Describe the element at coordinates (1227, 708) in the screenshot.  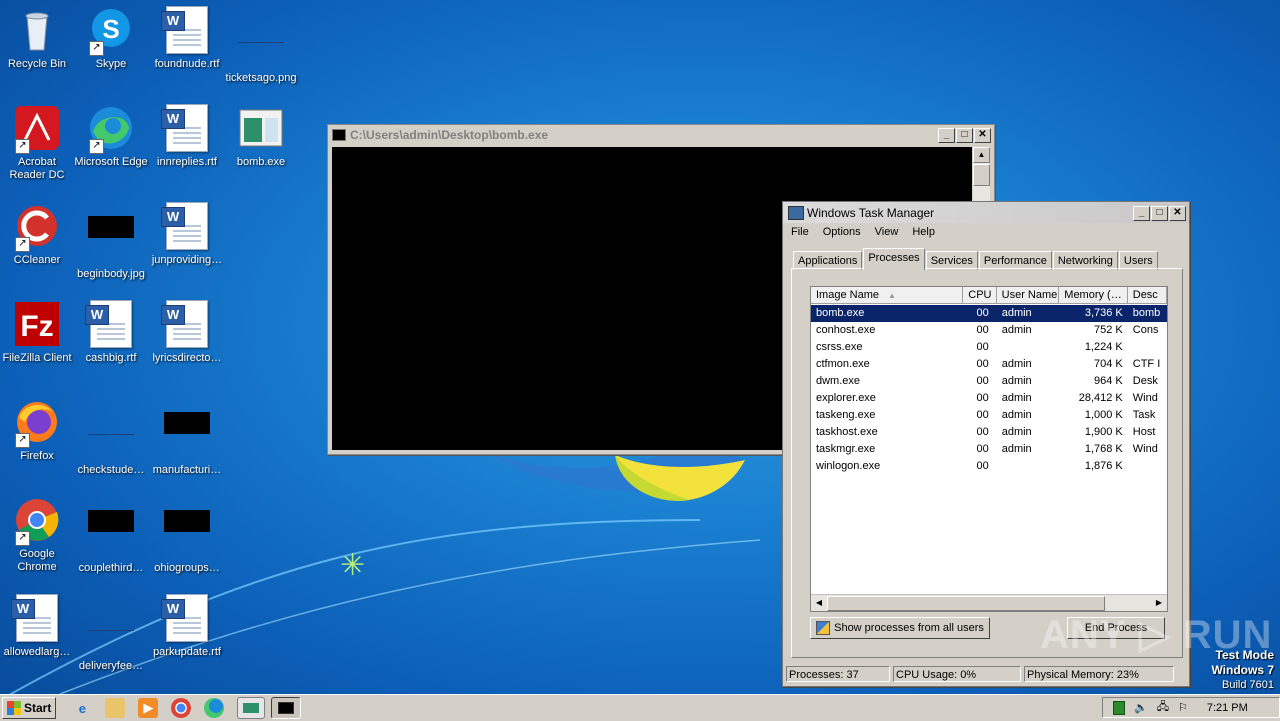
I see `clock: 7:21 PM` at that location.